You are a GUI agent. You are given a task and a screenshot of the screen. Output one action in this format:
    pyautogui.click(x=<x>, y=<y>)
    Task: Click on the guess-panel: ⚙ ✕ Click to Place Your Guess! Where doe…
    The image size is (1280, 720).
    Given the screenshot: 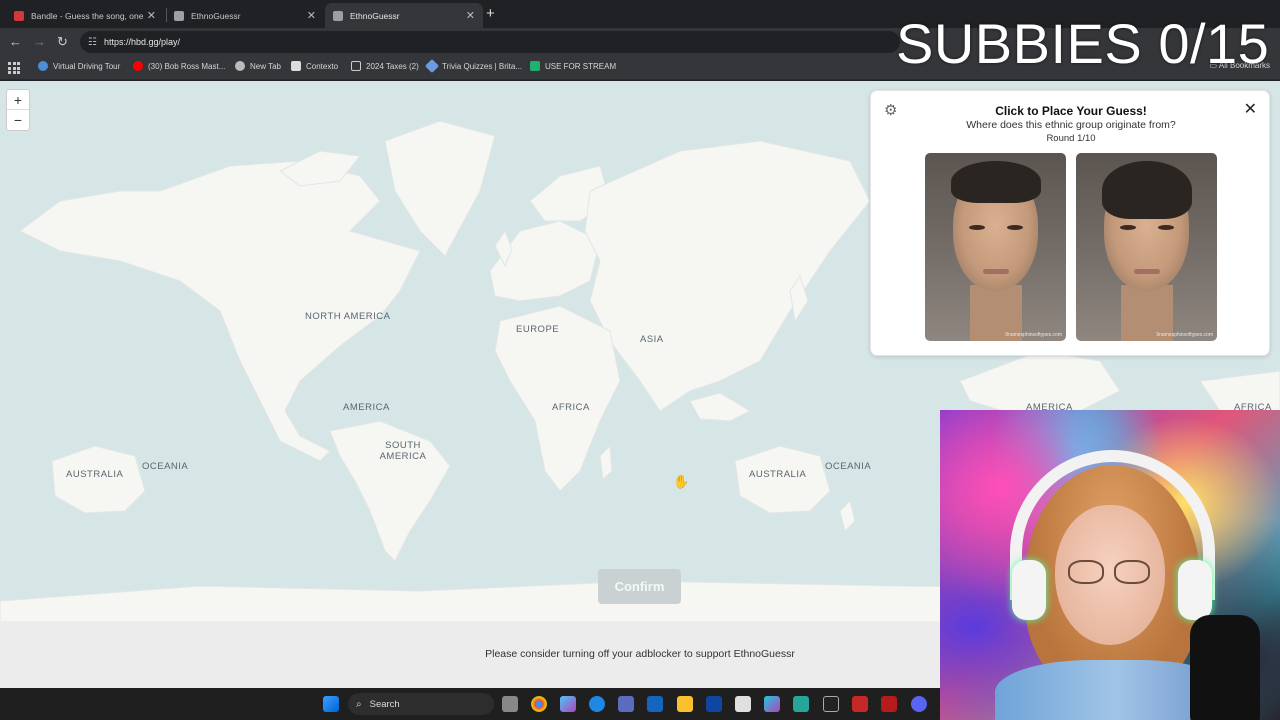 What is the action you would take?
    pyautogui.click(x=1070, y=223)
    